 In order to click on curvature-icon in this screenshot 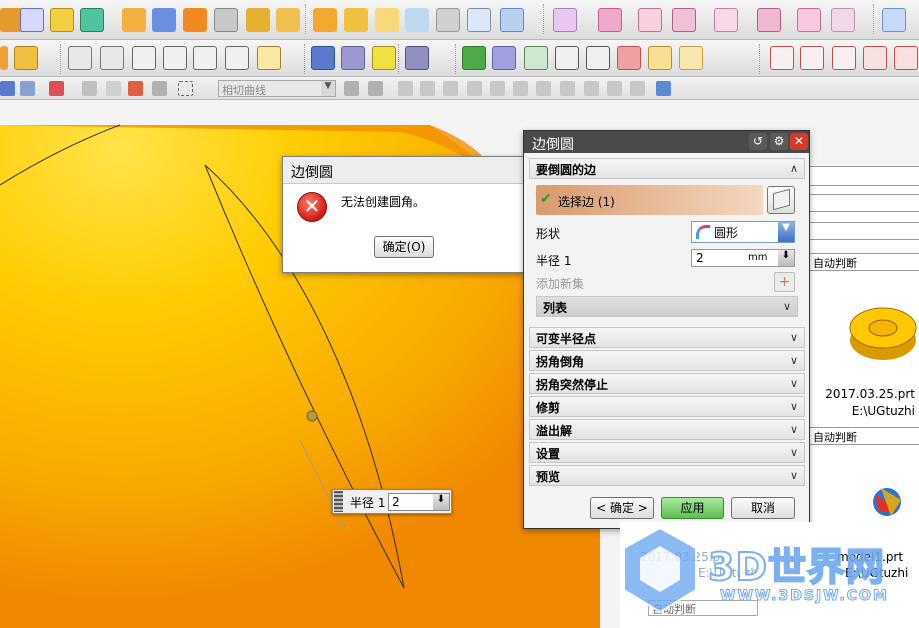, I will do `click(112, 58)`.